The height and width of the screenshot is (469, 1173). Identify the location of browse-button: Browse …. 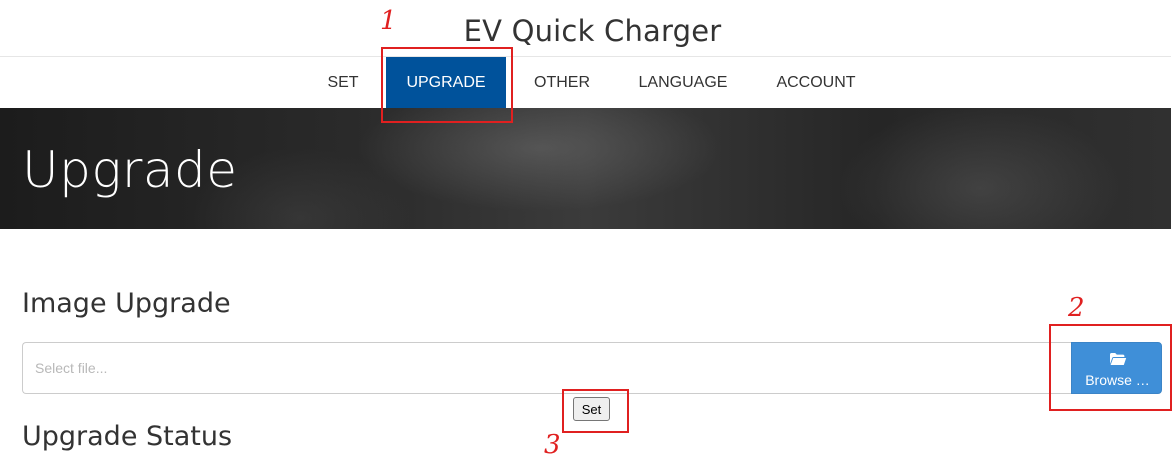
(1116, 368).